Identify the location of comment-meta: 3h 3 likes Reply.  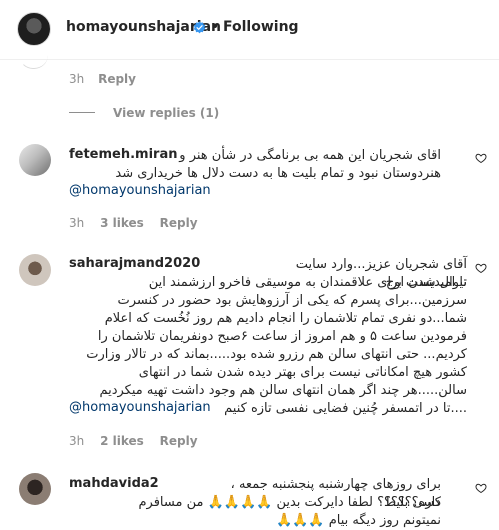
(133, 223).